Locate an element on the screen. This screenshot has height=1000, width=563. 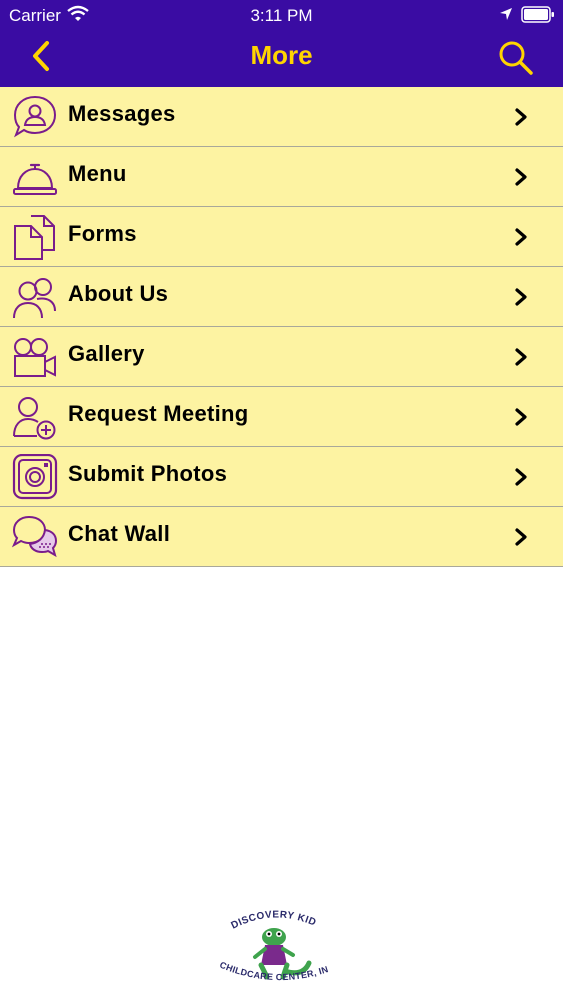
menu-item-label: Gallery is located at coordinates (106, 353).